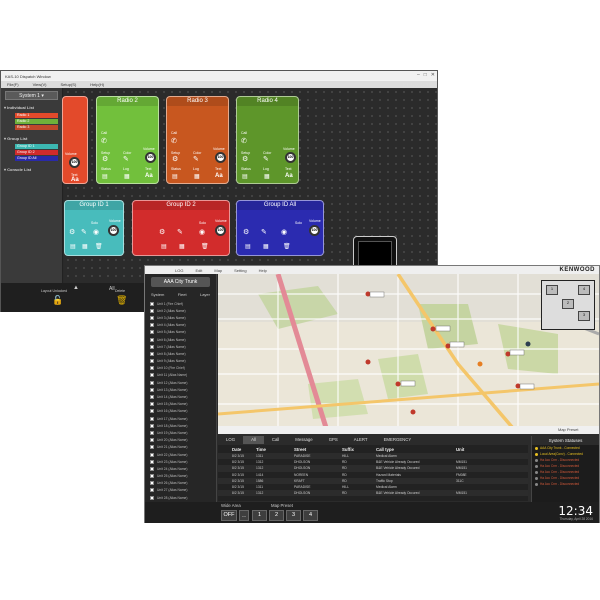 The image size is (600, 600). What do you see at coordinates (180, 497) in the screenshot?
I see `list-item: Unit 28 (Alias Name)` at bounding box center [180, 497].